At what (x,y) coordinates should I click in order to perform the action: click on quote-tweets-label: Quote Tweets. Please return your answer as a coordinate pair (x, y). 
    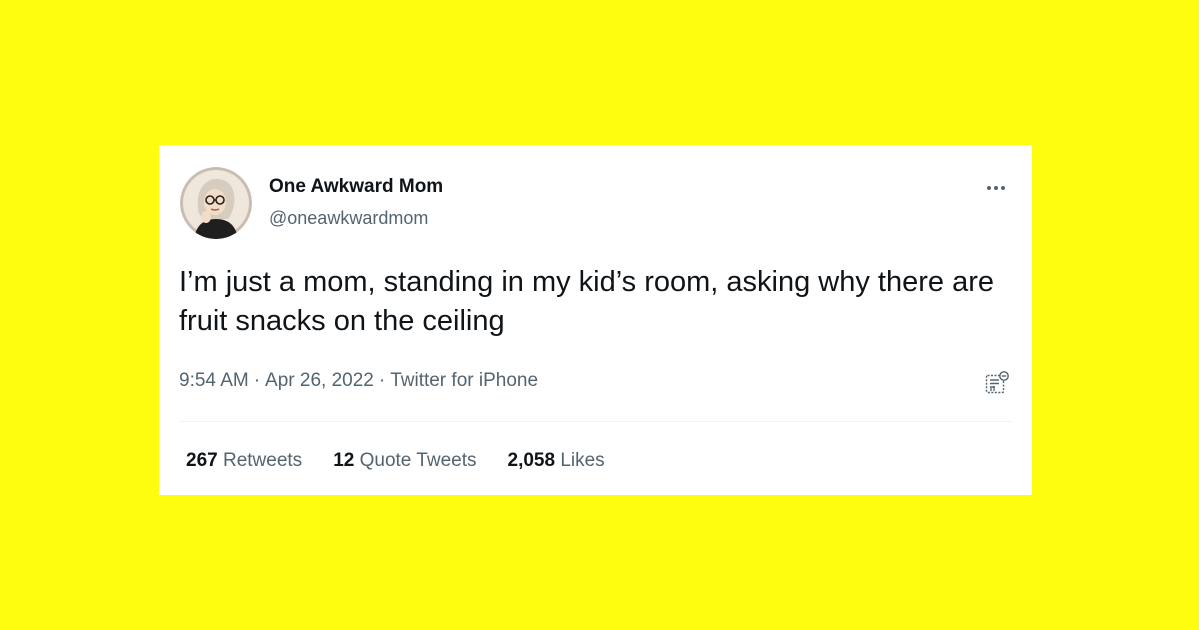
    Looking at the image, I should click on (418, 460).